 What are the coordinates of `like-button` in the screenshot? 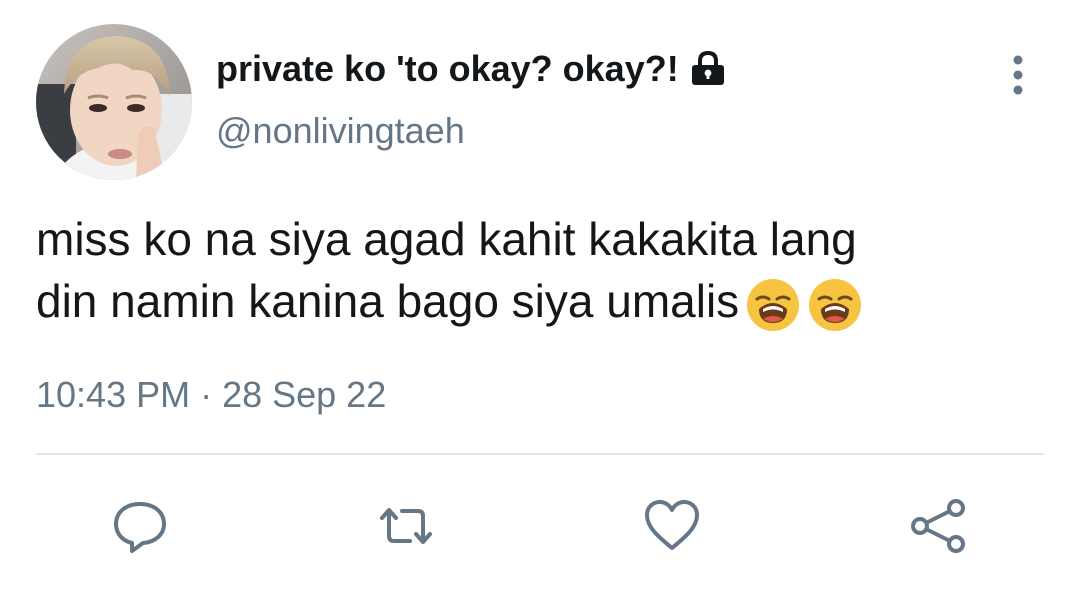 It's located at (672, 526).